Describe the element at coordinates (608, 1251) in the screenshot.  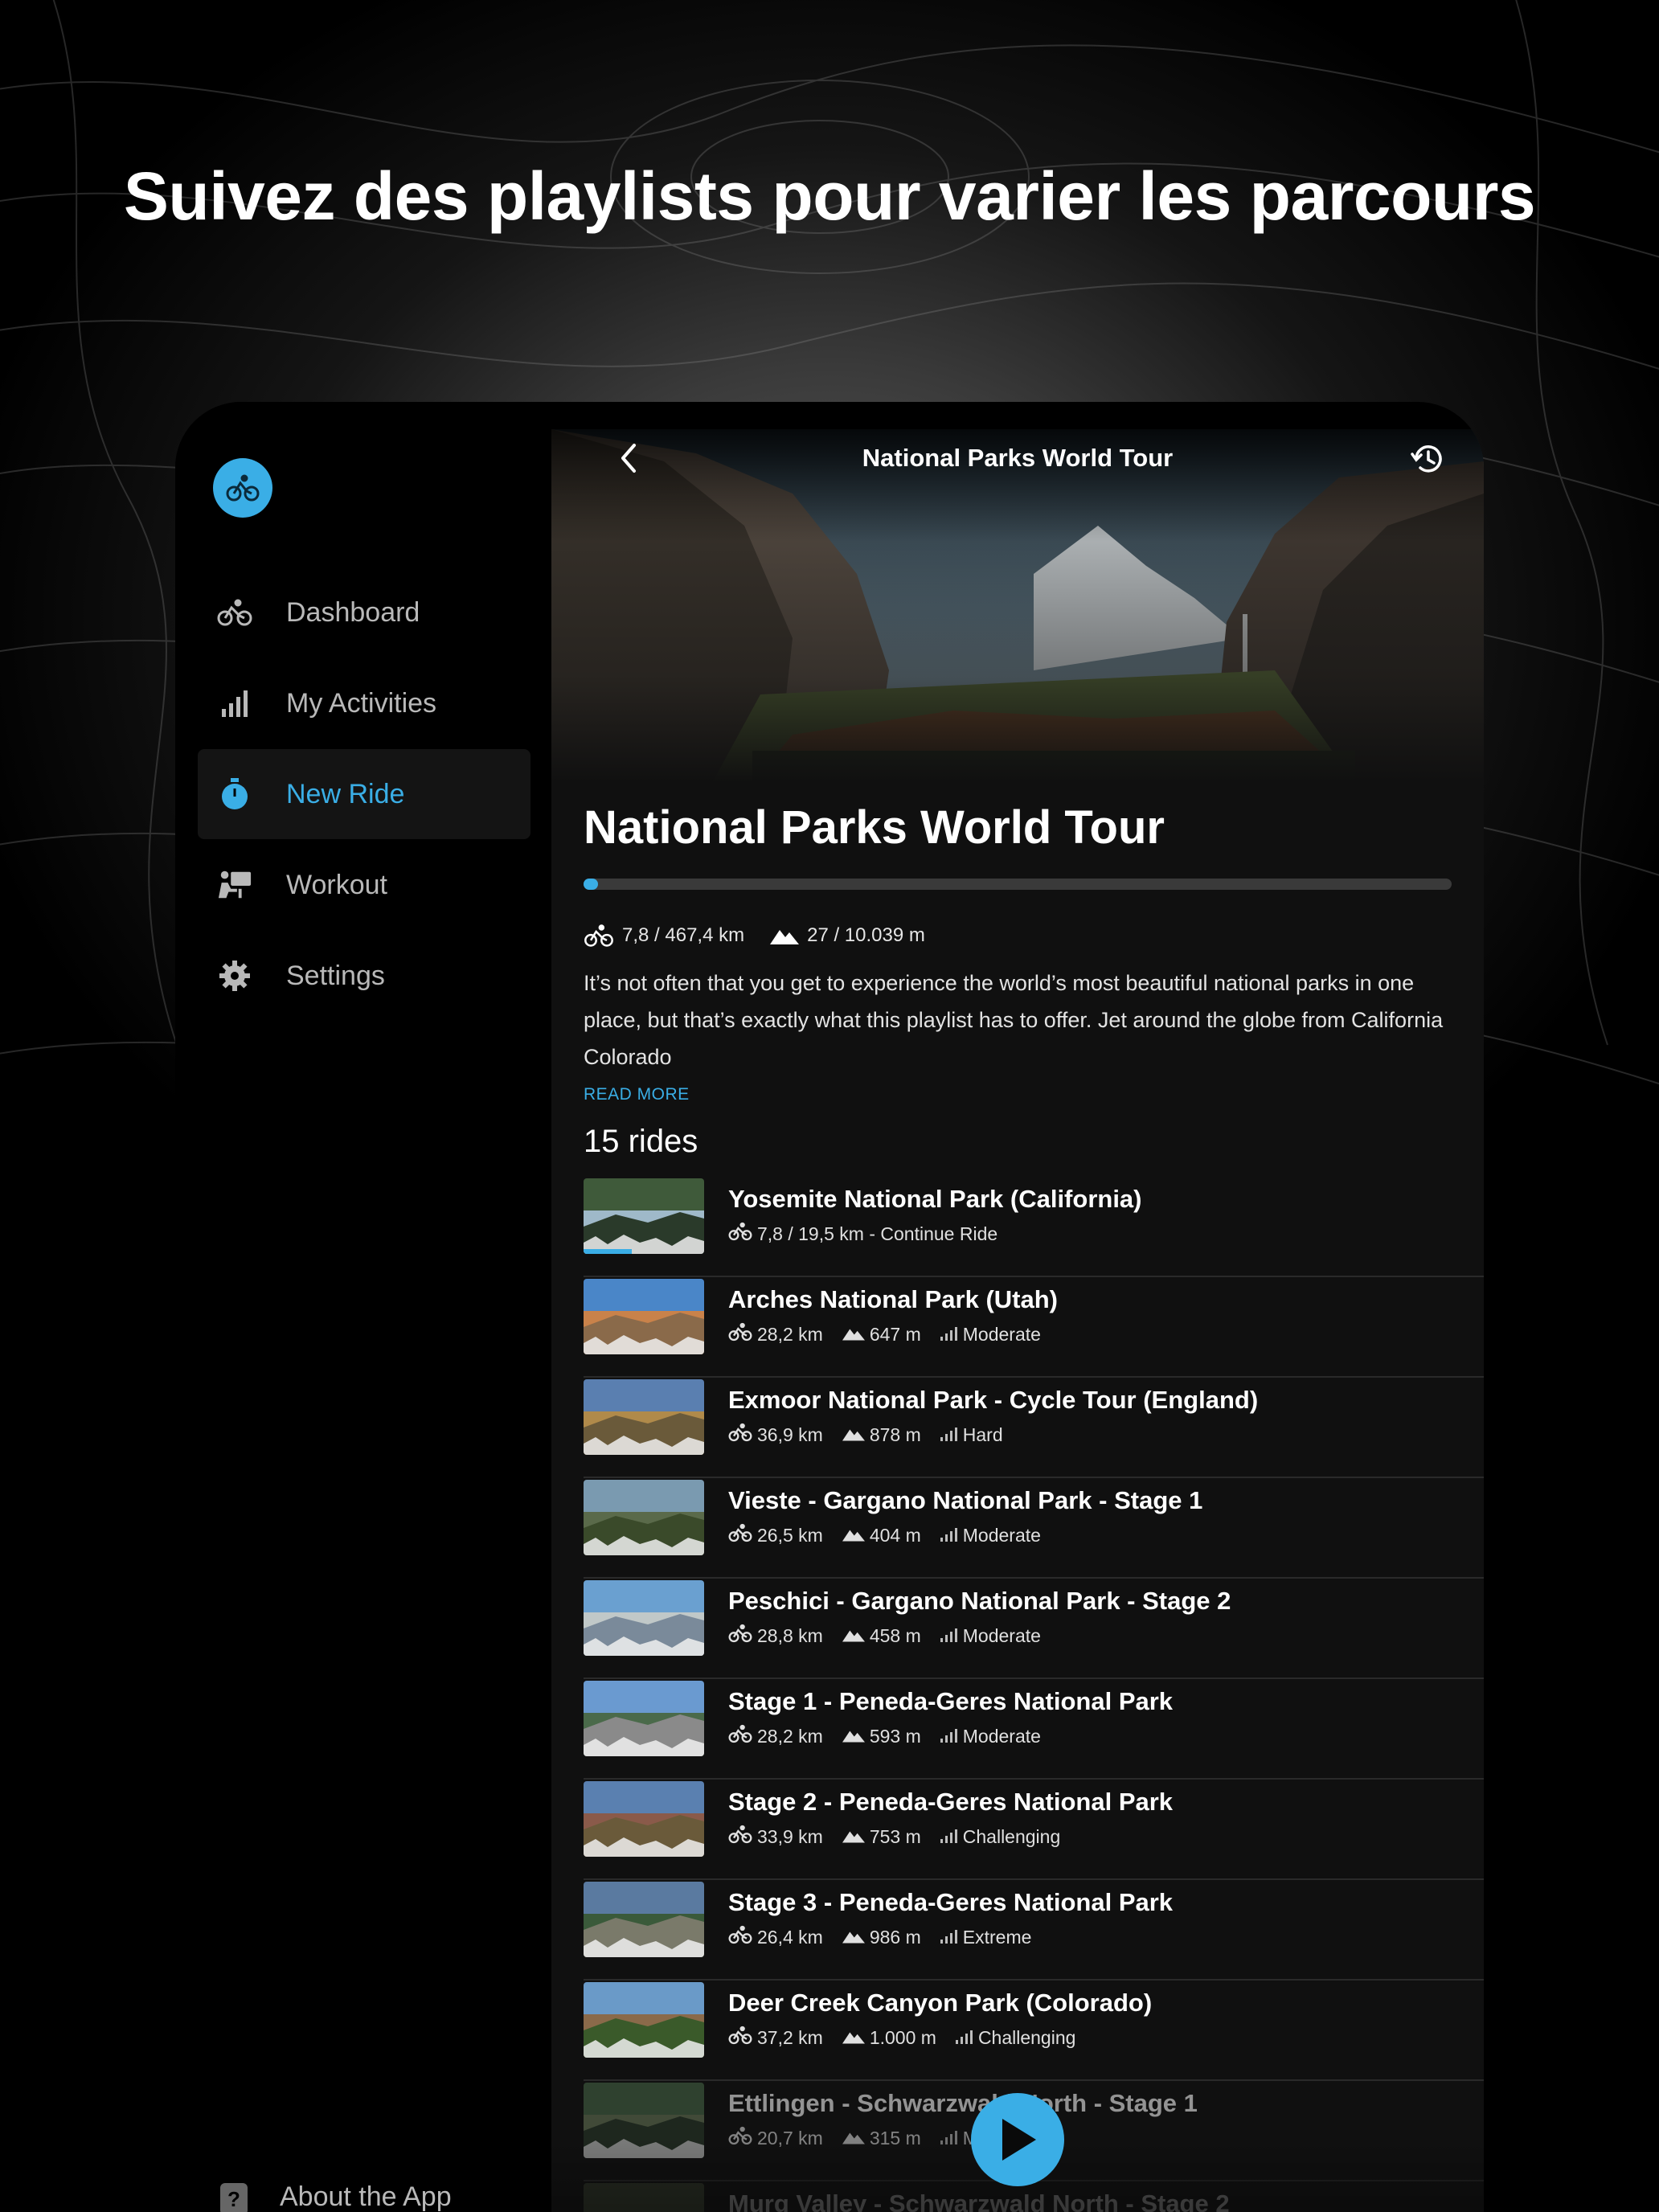
I see `ride-progress` at that location.